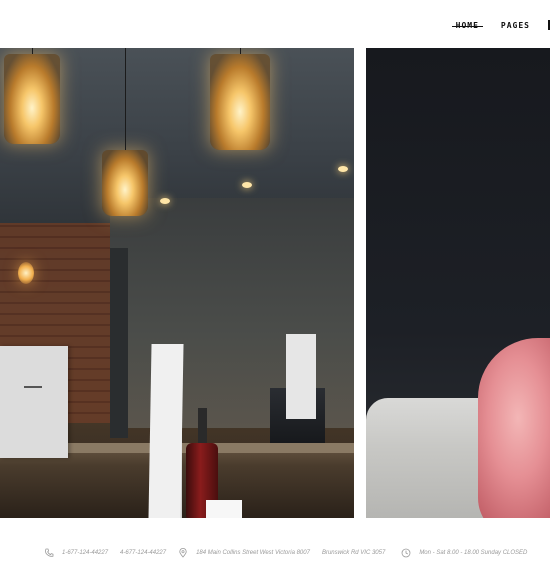 This screenshot has height=588, width=550. What do you see at coordinates (26, 273) in the screenshot?
I see `wall-lamp` at bounding box center [26, 273].